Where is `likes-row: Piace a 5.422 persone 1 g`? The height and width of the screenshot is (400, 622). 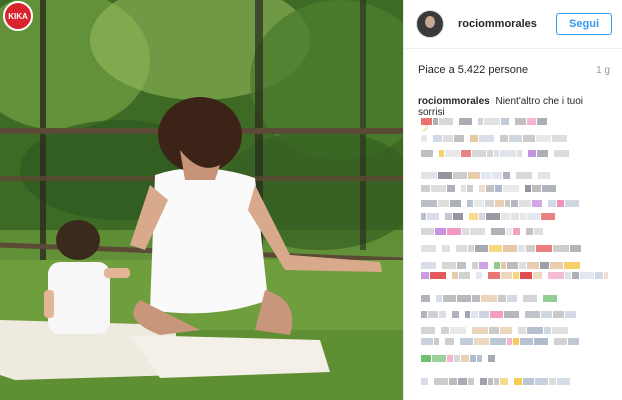 likes-row: Piace a 5.422 persone 1 g is located at coordinates (513, 70).